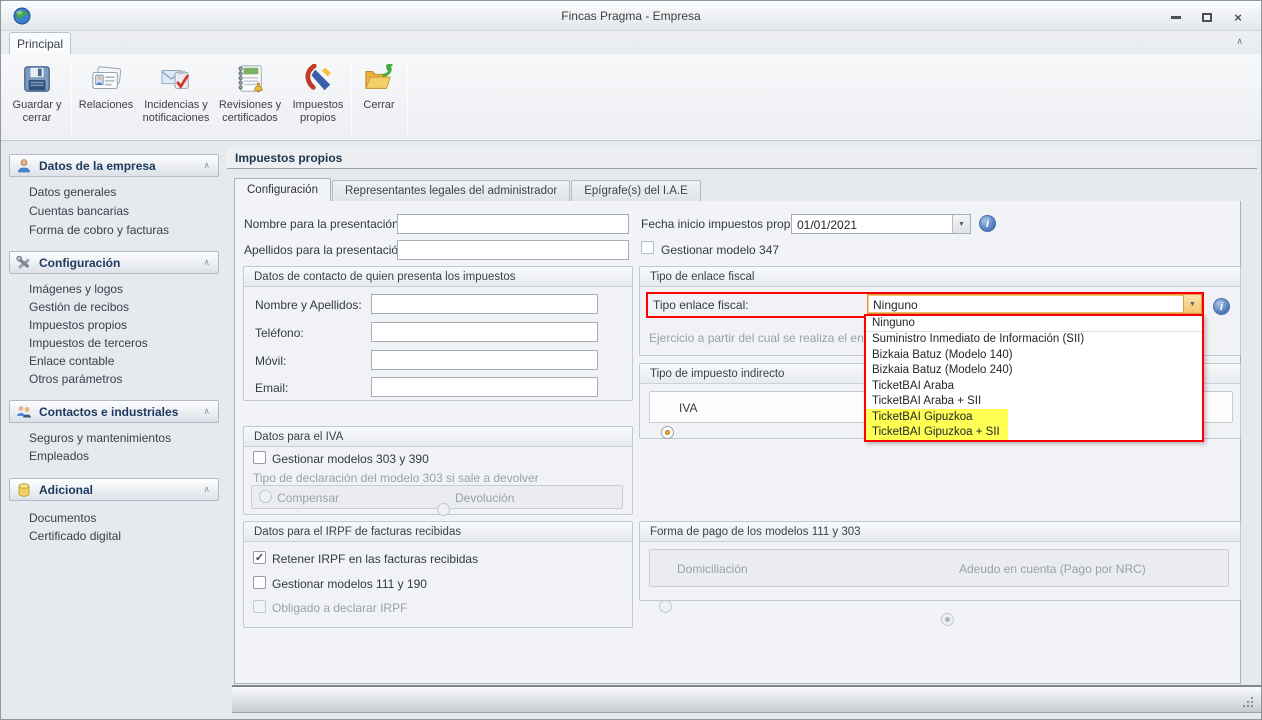 Image resolution: width=1262 pixels, height=720 pixels. Describe the element at coordinates (484, 360) in the screenshot. I see `movil-input` at that location.